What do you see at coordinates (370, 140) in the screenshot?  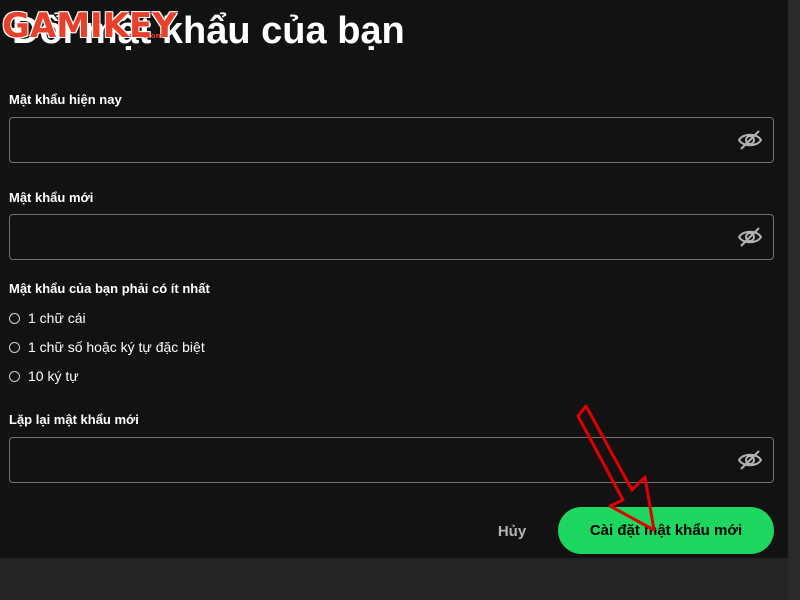 I see `current-password-input` at bounding box center [370, 140].